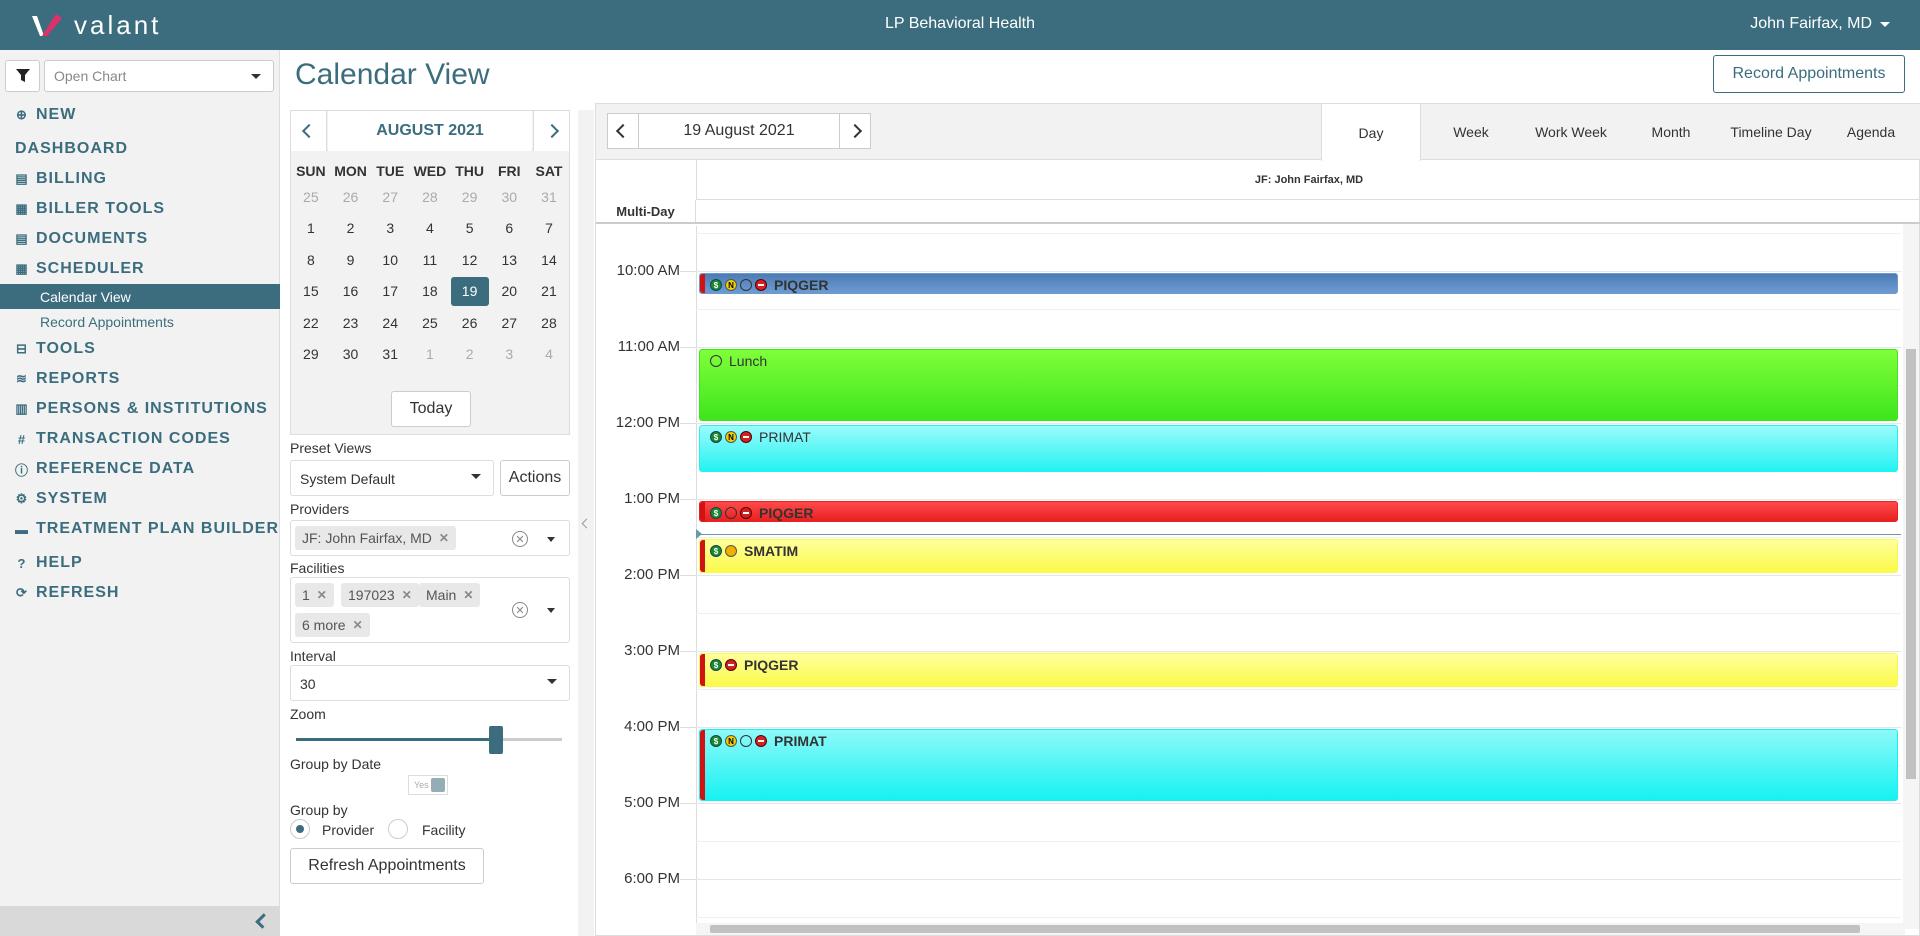 This screenshot has height=936, width=1920. What do you see at coordinates (140, 529) in the screenshot?
I see `sidebar-item-treatment-plan-builder: ▬ TREATMENT PLAN BUILDER` at bounding box center [140, 529].